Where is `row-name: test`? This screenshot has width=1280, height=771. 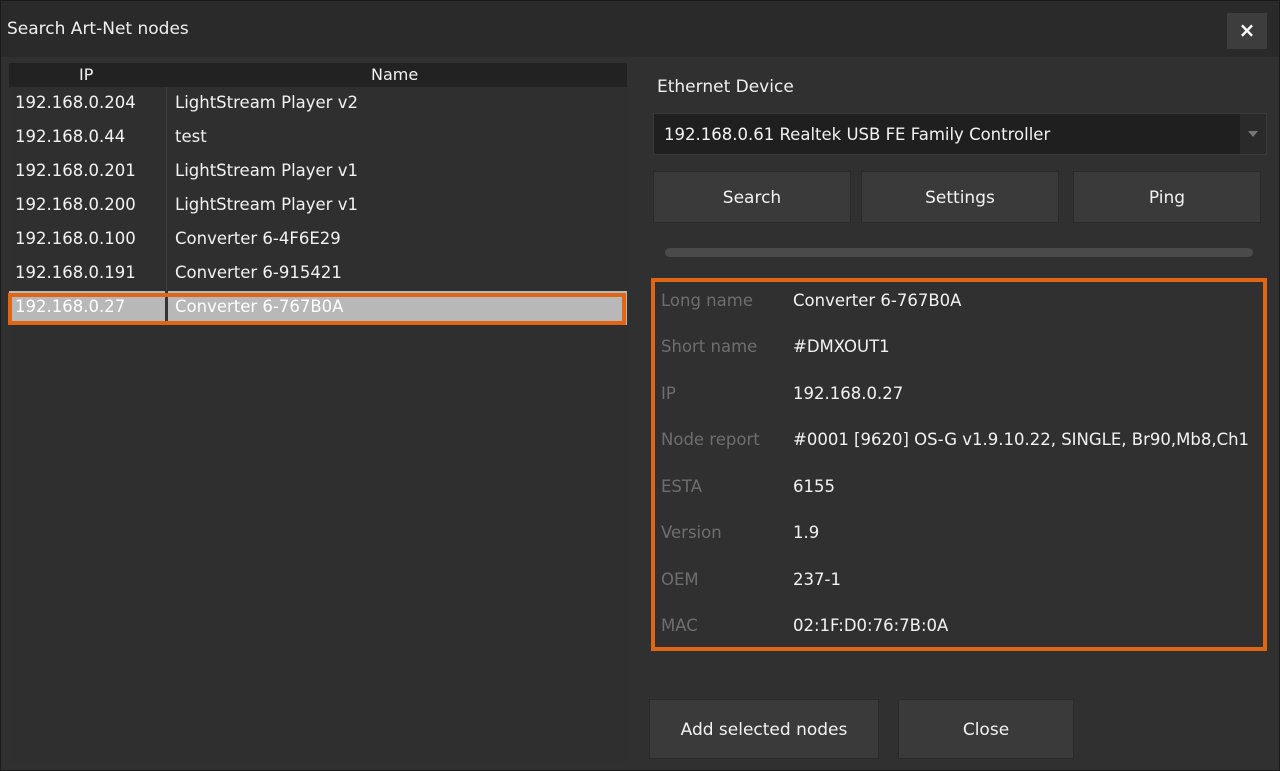 row-name: test is located at coordinates (191, 136).